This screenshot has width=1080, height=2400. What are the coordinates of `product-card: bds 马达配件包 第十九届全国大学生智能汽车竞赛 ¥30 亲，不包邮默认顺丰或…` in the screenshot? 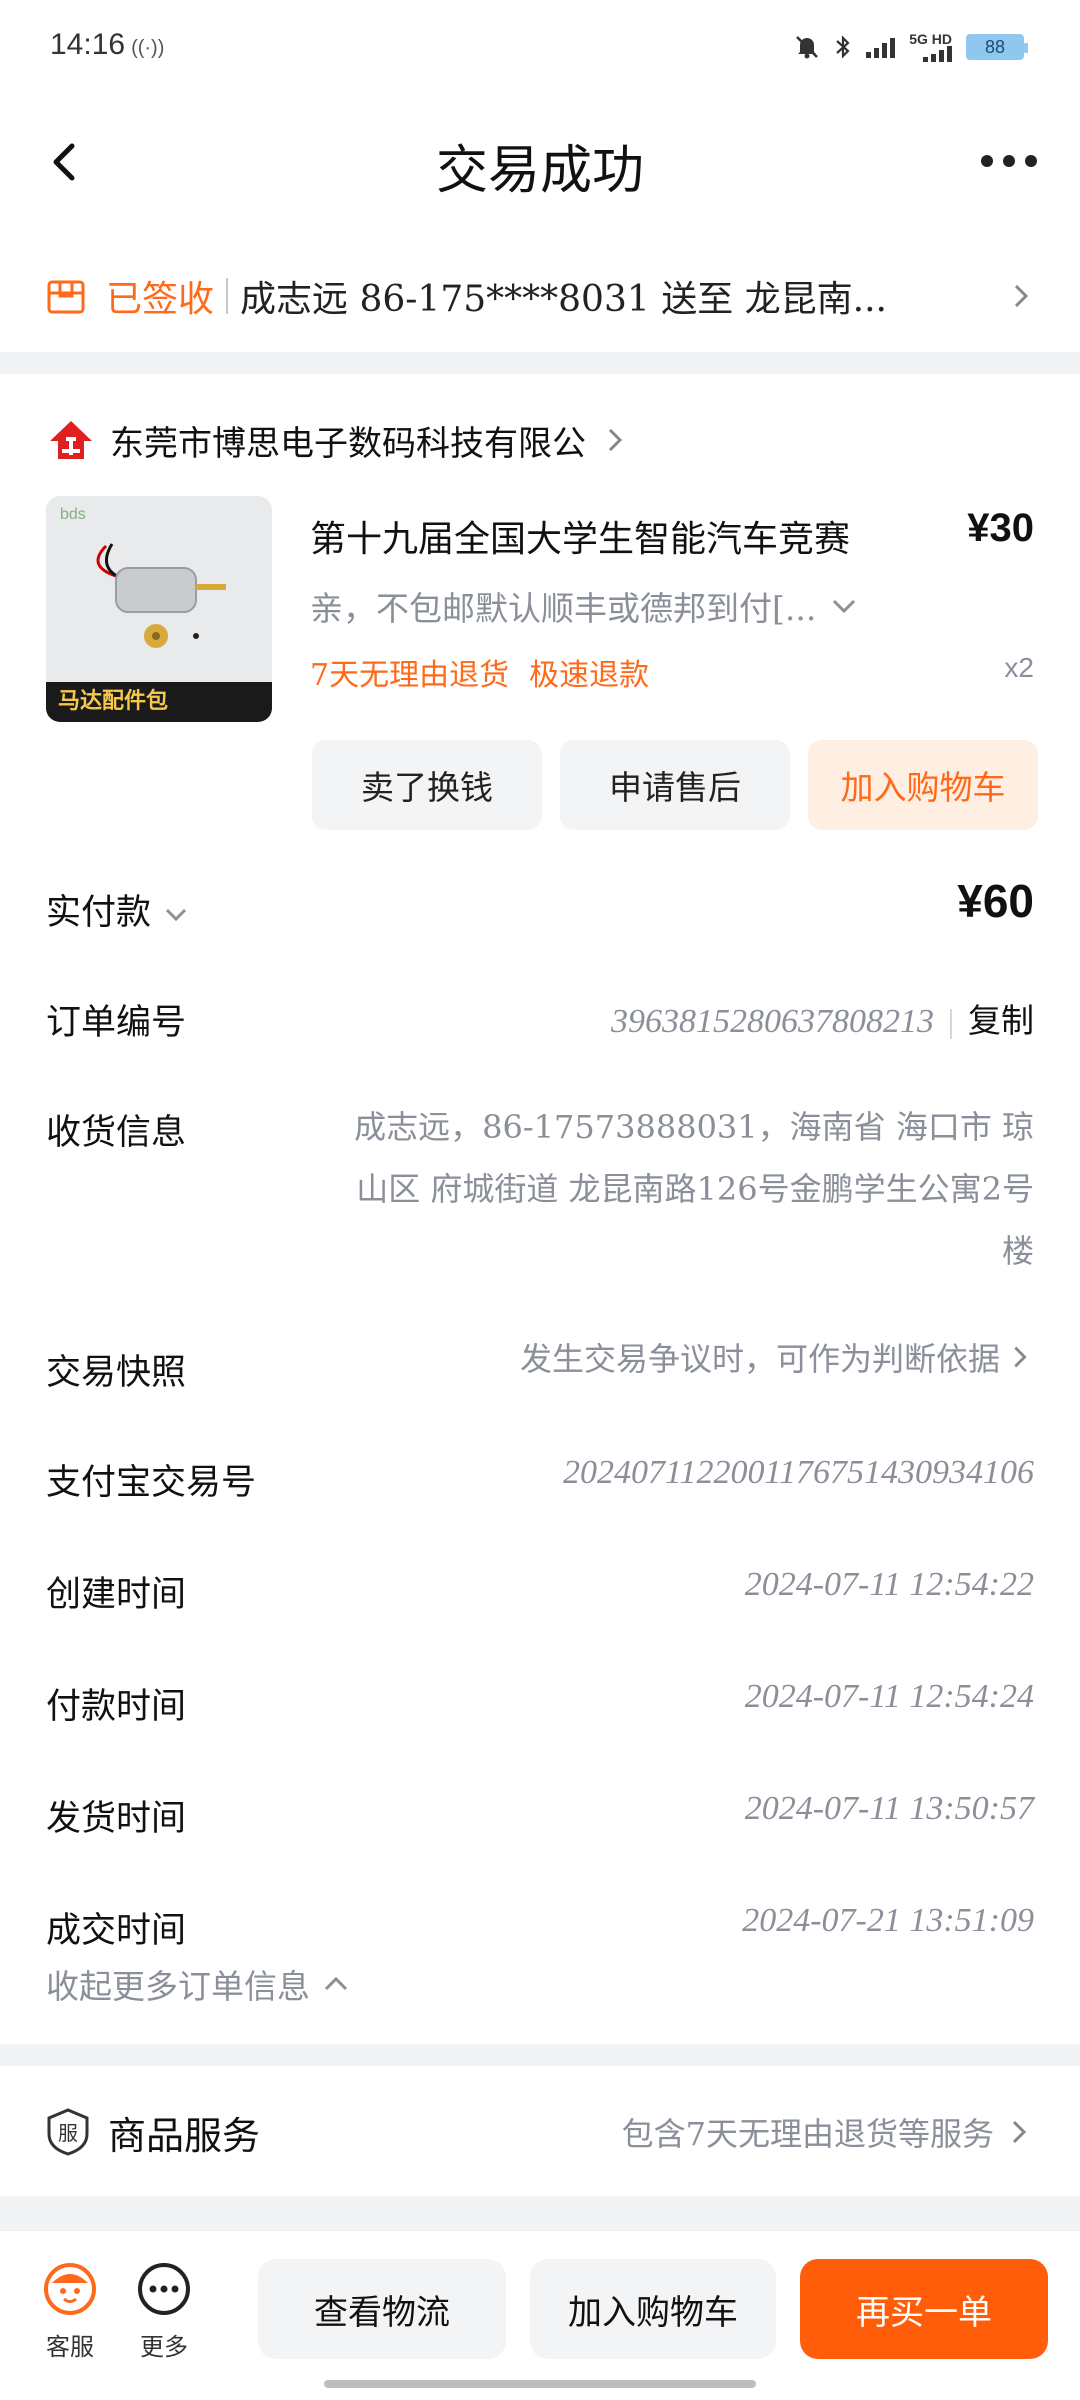 It's located at (540, 611).